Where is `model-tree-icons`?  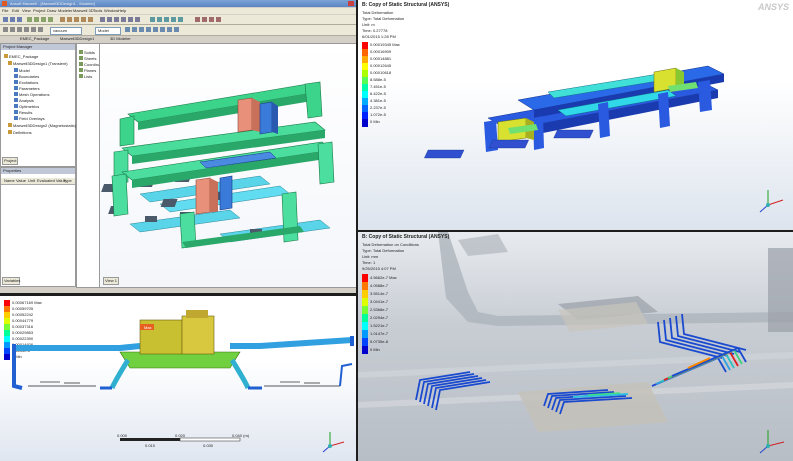
model-tree-icons is located at coordinates (81, 64).